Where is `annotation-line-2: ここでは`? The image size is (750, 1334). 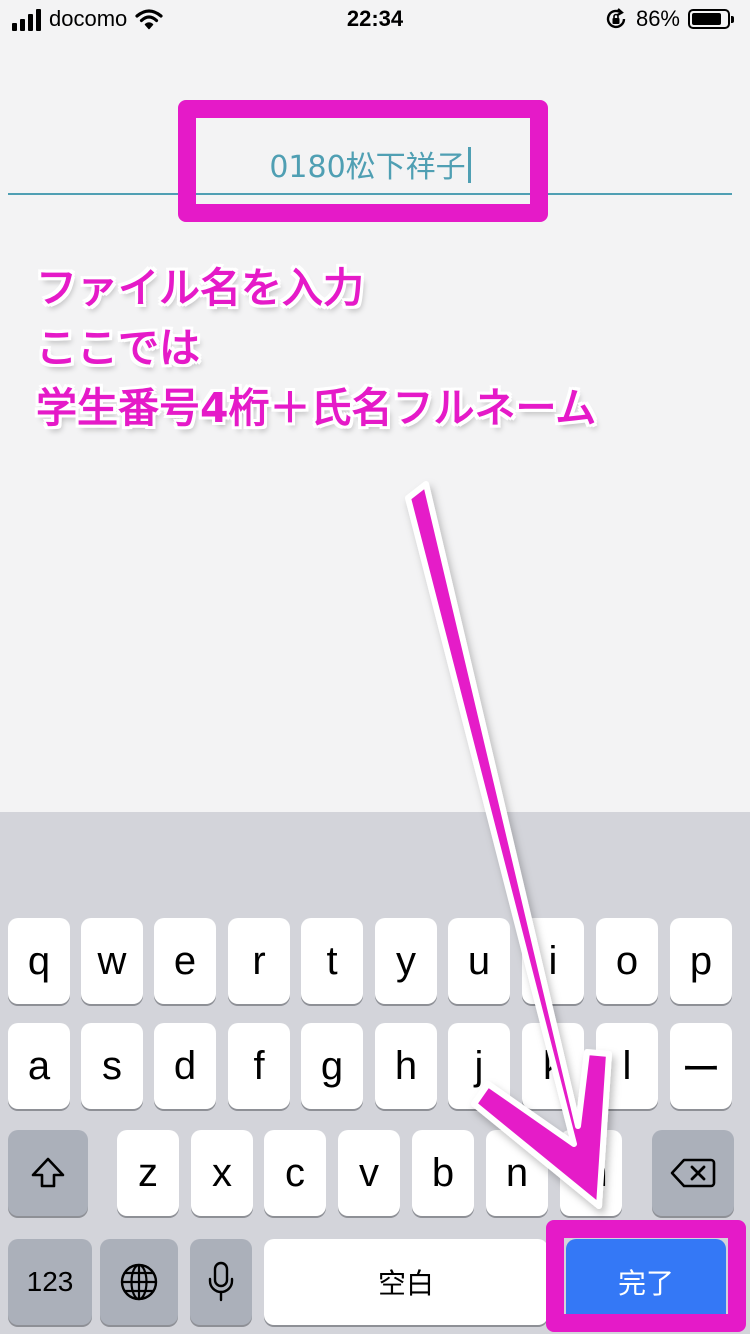
annotation-line-2: ここでは is located at coordinates (118, 348).